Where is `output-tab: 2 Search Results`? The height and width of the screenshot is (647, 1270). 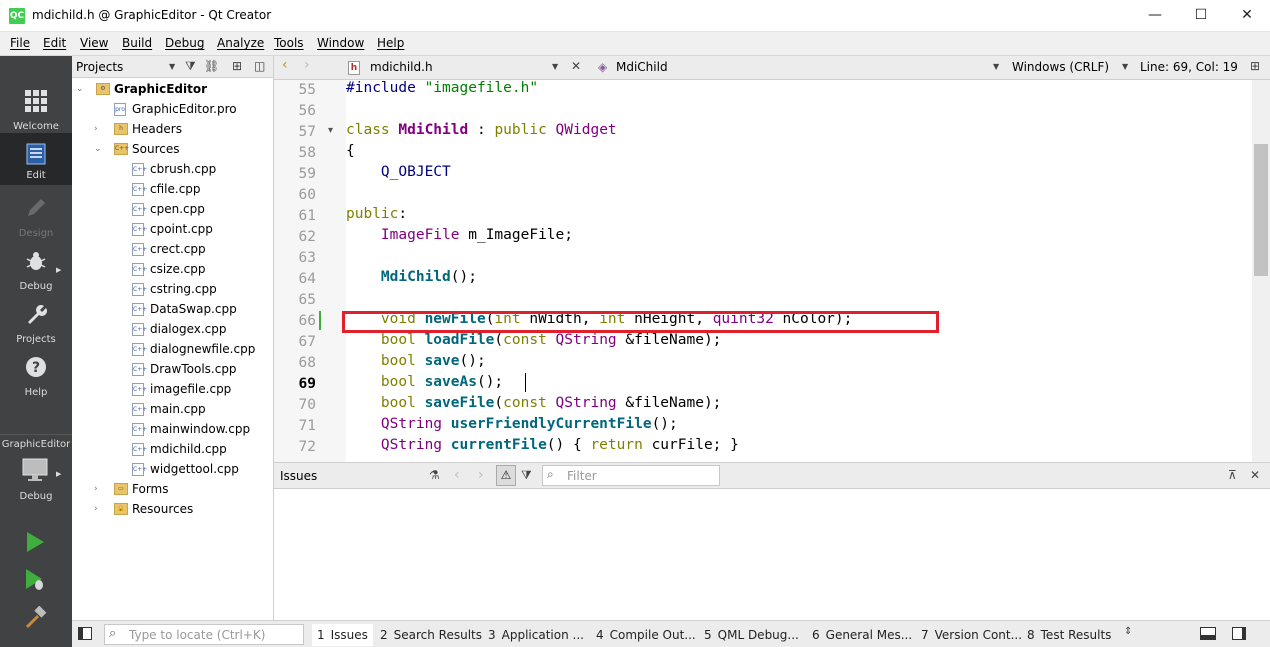
output-tab: 2 Search Results is located at coordinates (431, 635).